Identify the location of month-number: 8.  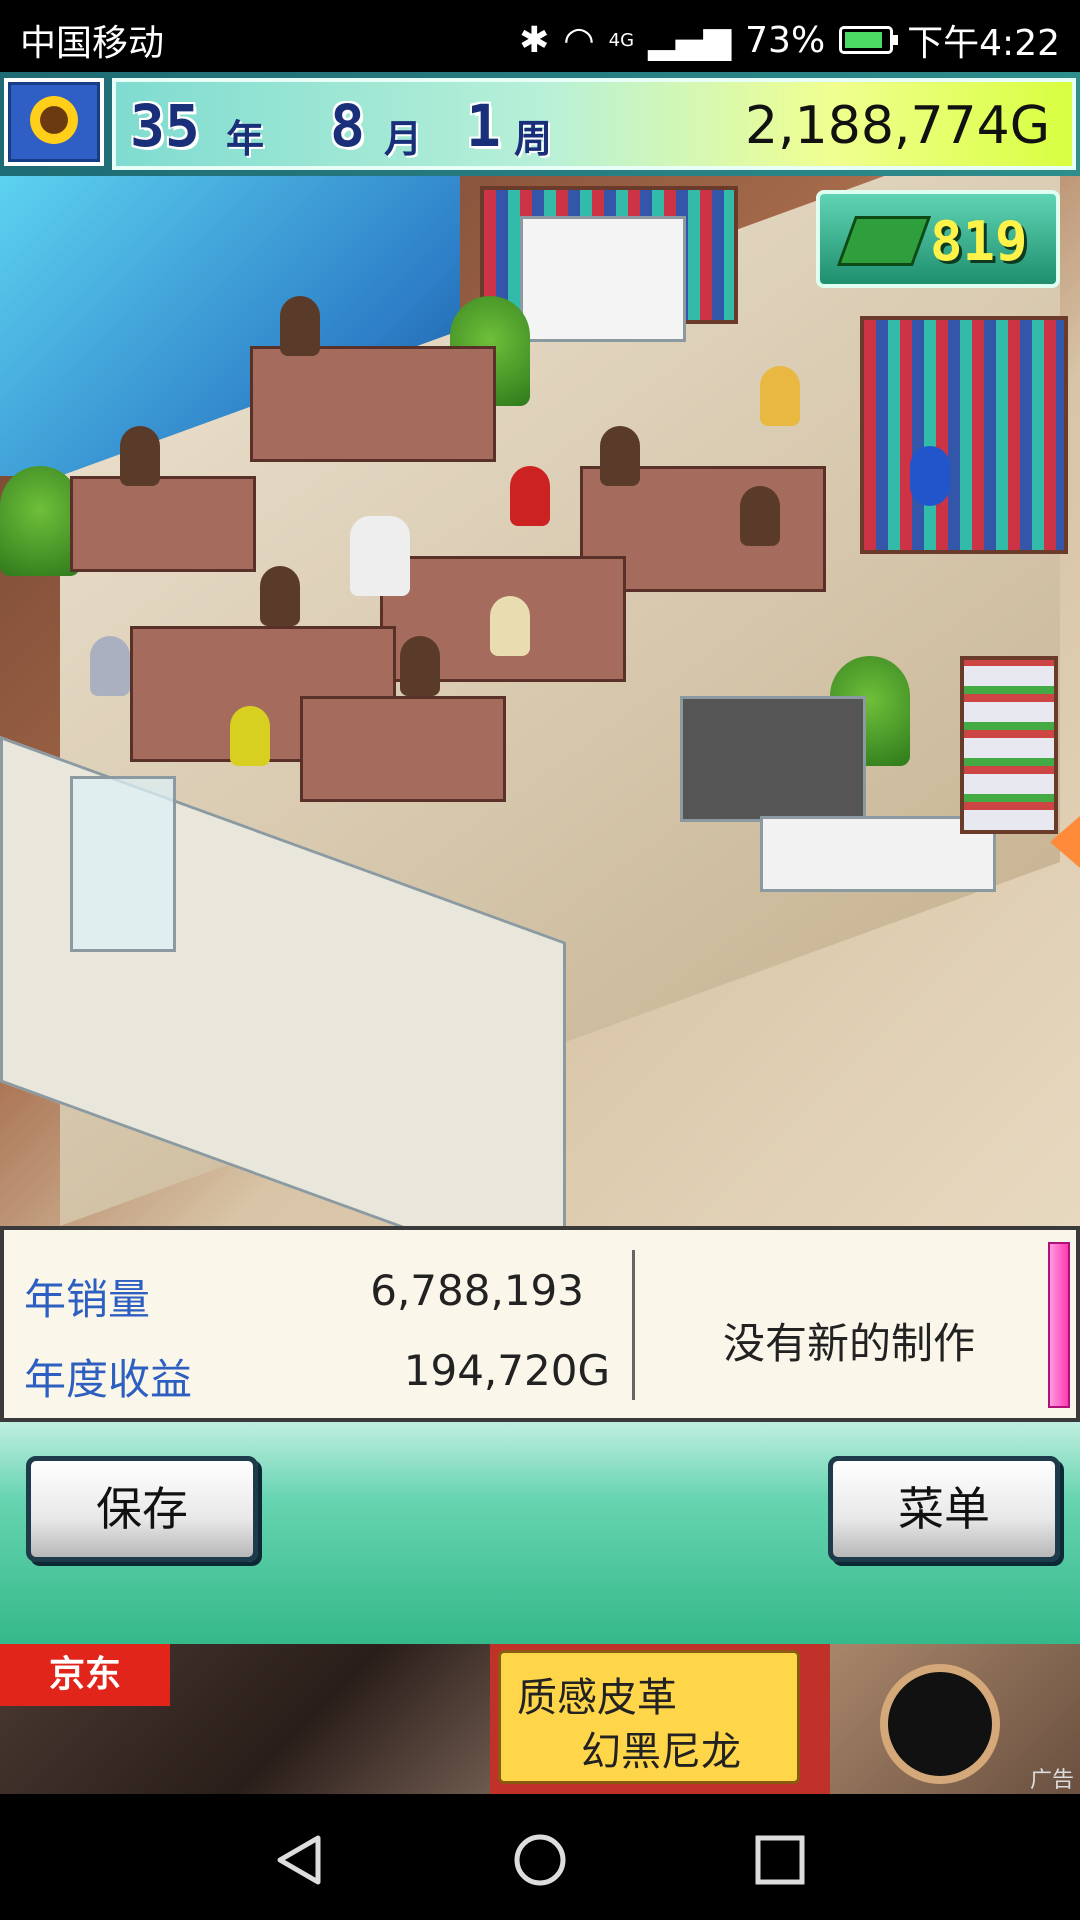
(347, 126).